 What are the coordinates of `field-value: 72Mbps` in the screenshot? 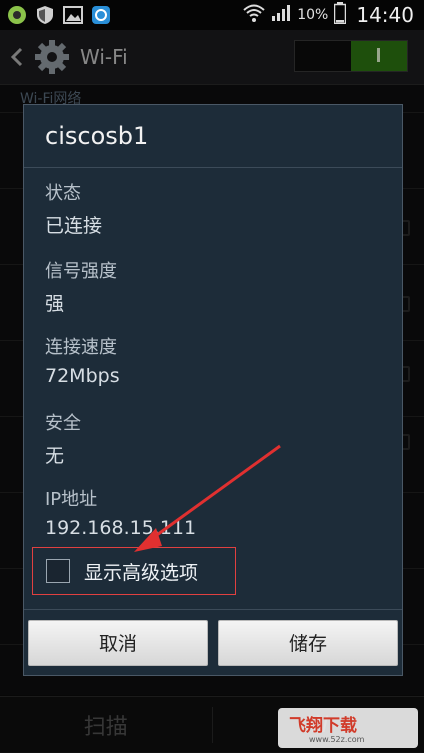 It's located at (82, 376).